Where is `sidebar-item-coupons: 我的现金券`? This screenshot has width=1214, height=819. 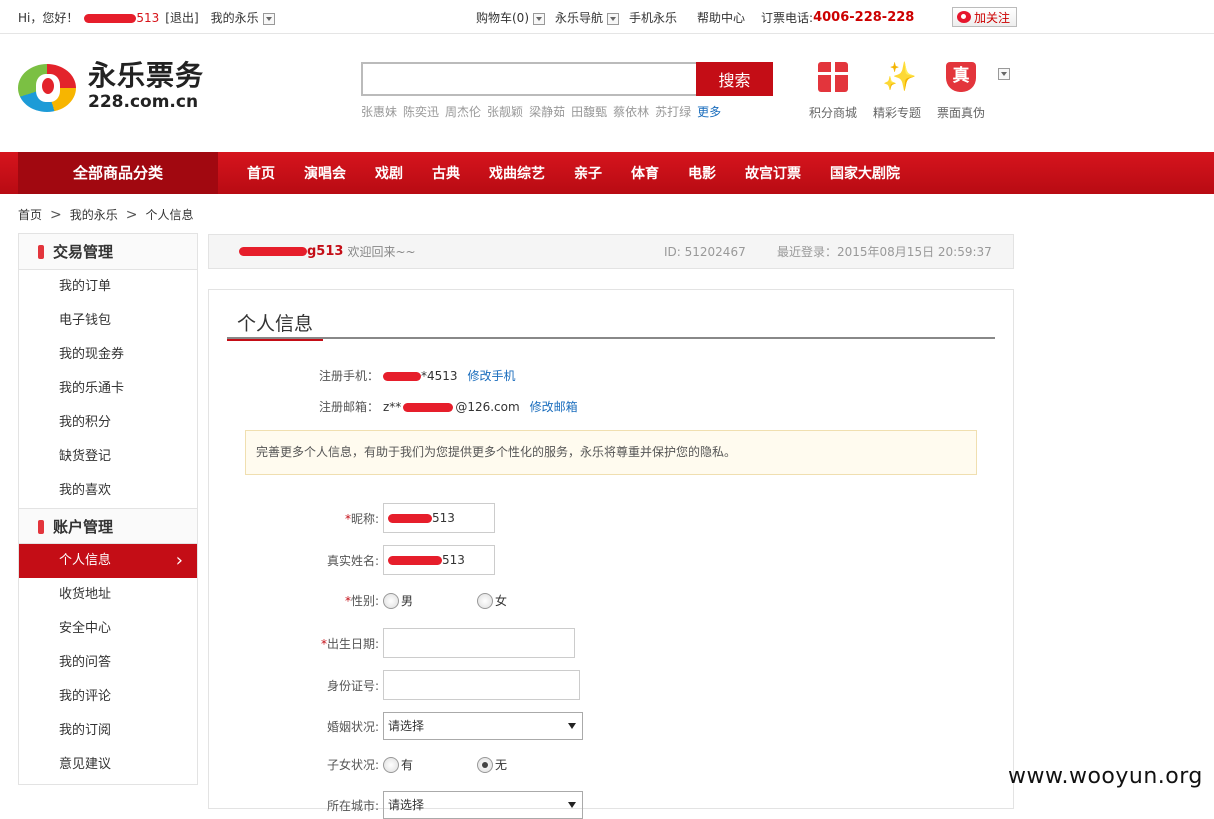
sidebar-item-coupons: 我的现金券 is located at coordinates (108, 355).